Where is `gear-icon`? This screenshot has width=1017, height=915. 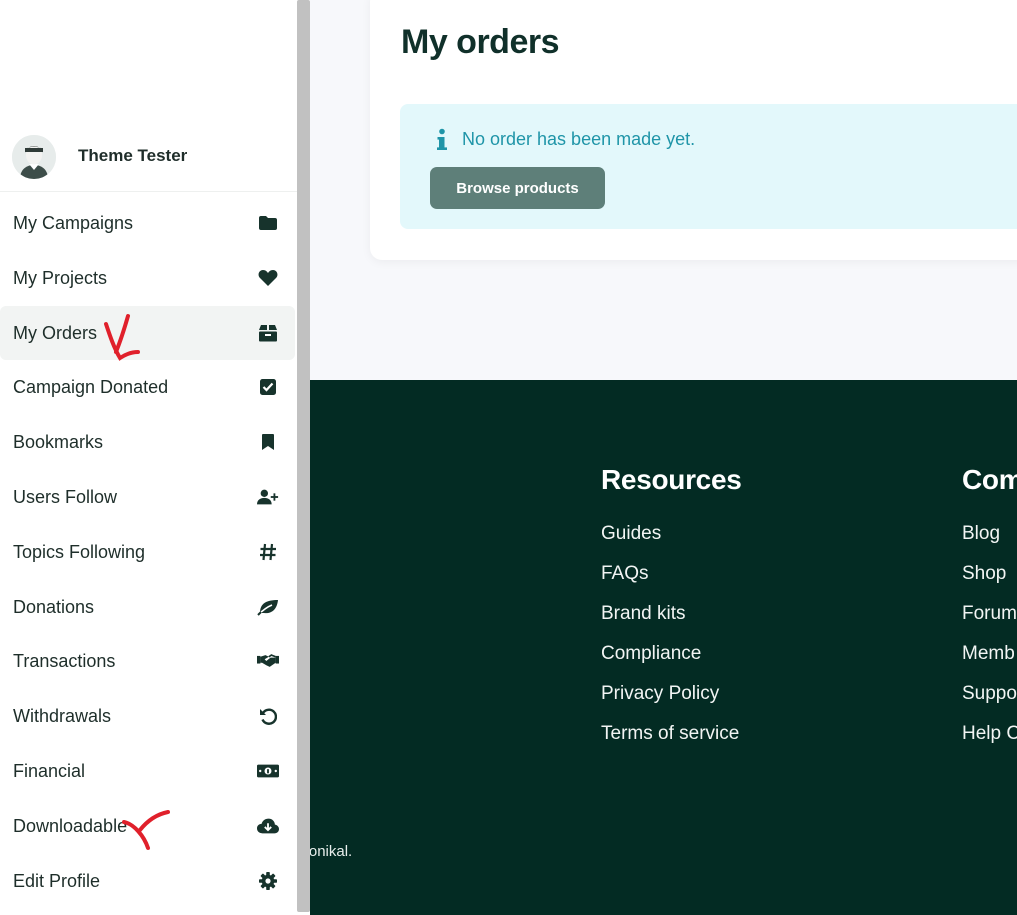 gear-icon is located at coordinates (268, 881).